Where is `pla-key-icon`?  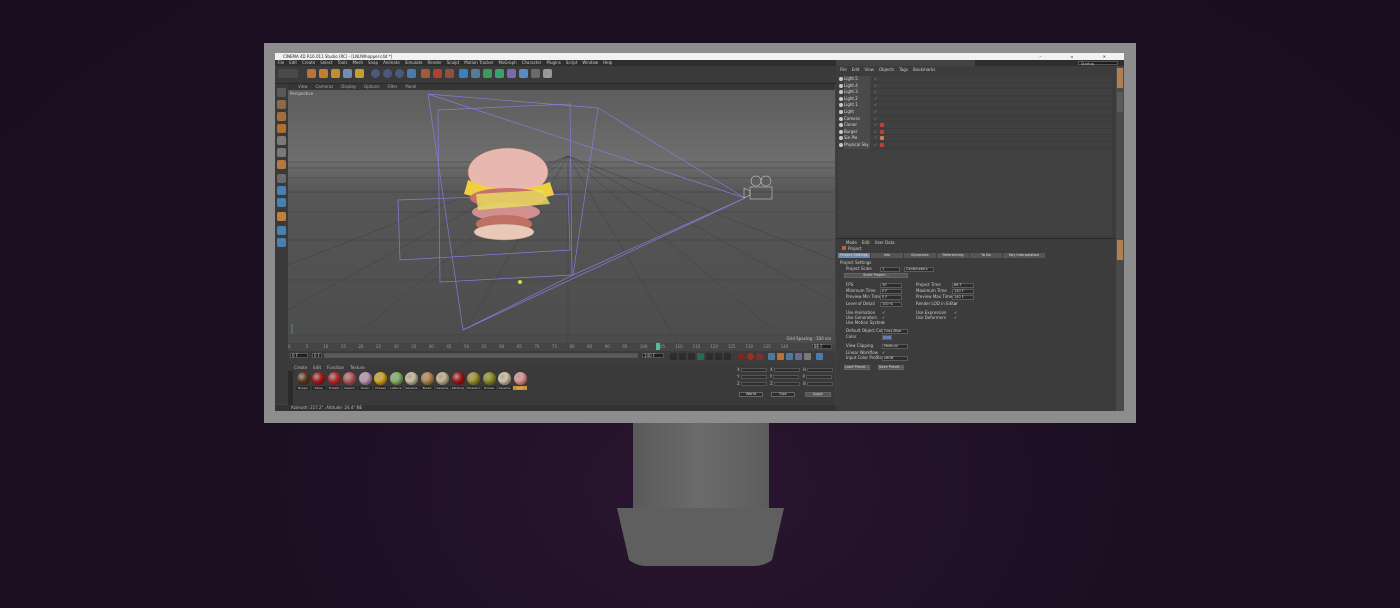
pla-key-icon is located at coordinates (807, 356).